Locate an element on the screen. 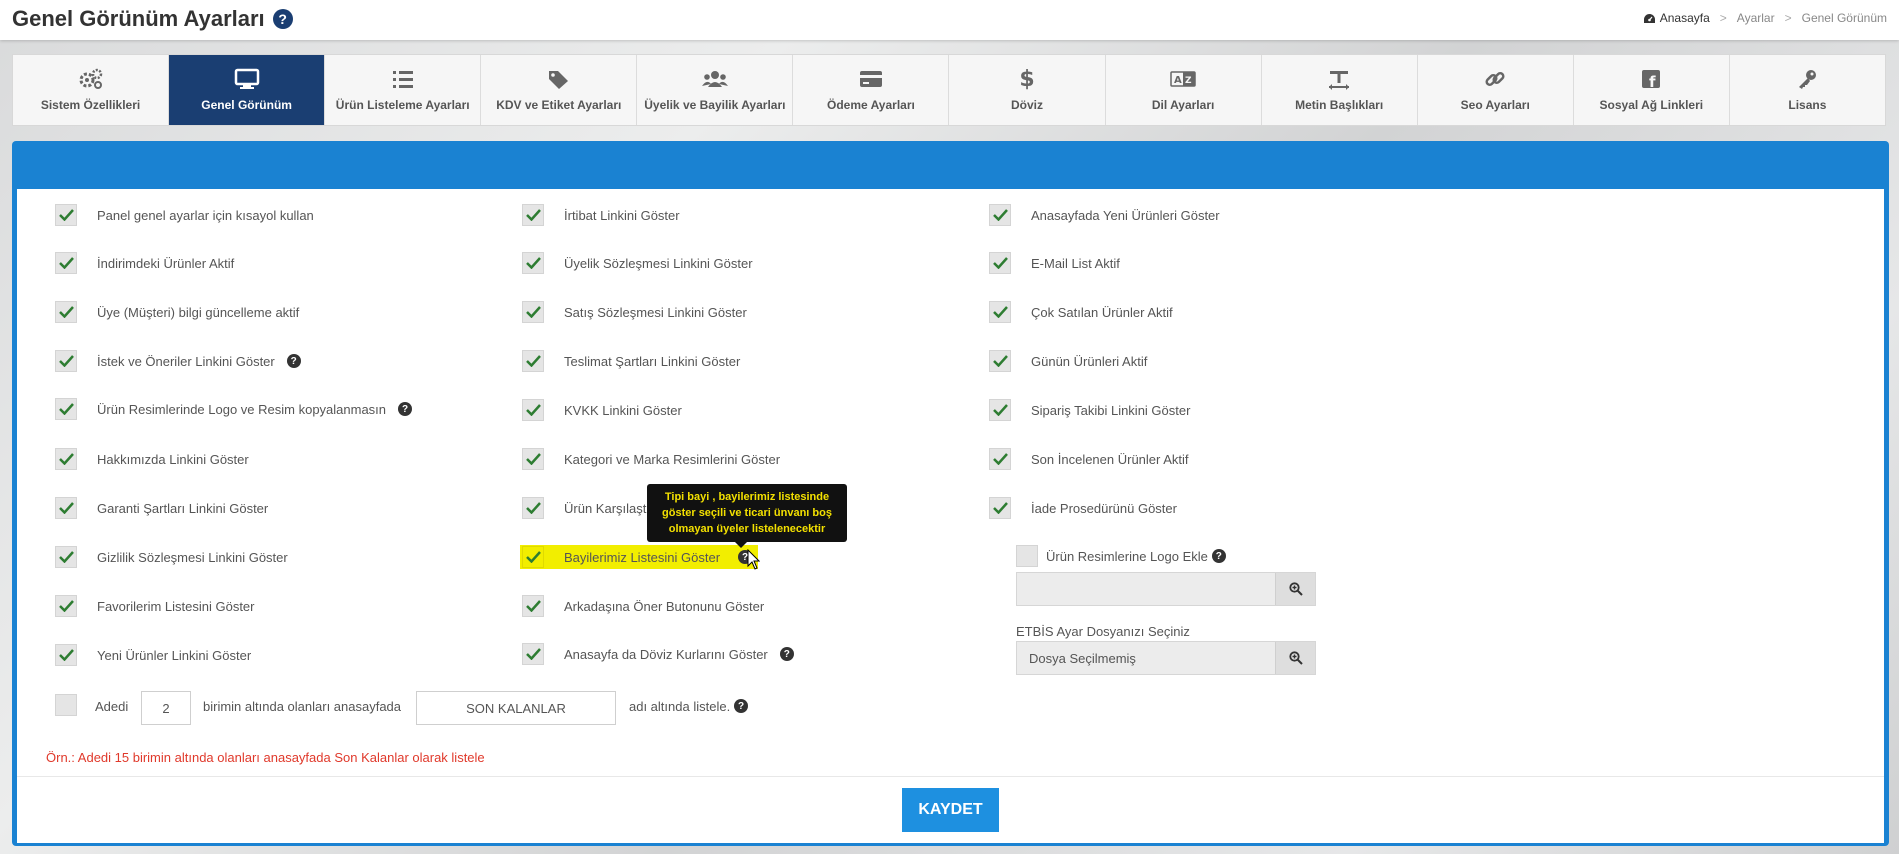 The height and width of the screenshot is (854, 1899). option-label: Favorilerim Listesini Göster is located at coordinates (176, 606).